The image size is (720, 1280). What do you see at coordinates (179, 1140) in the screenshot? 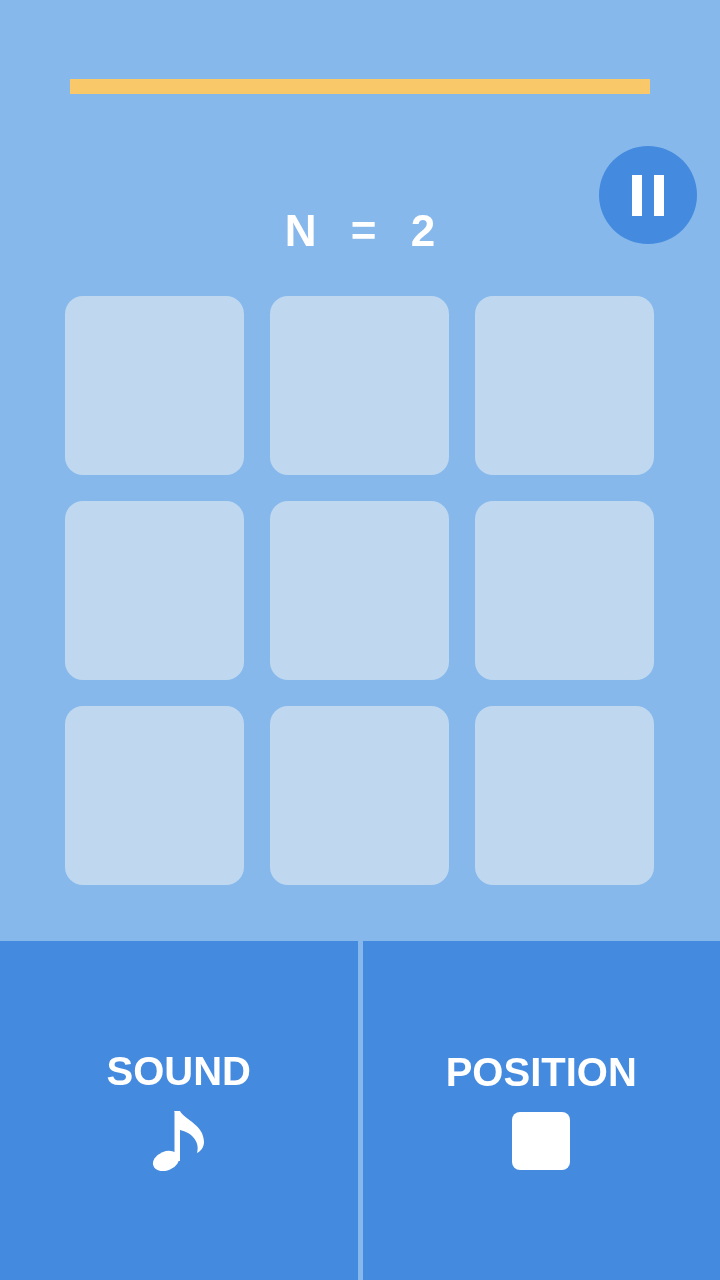
I see `music-note-icon` at bounding box center [179, 1140].